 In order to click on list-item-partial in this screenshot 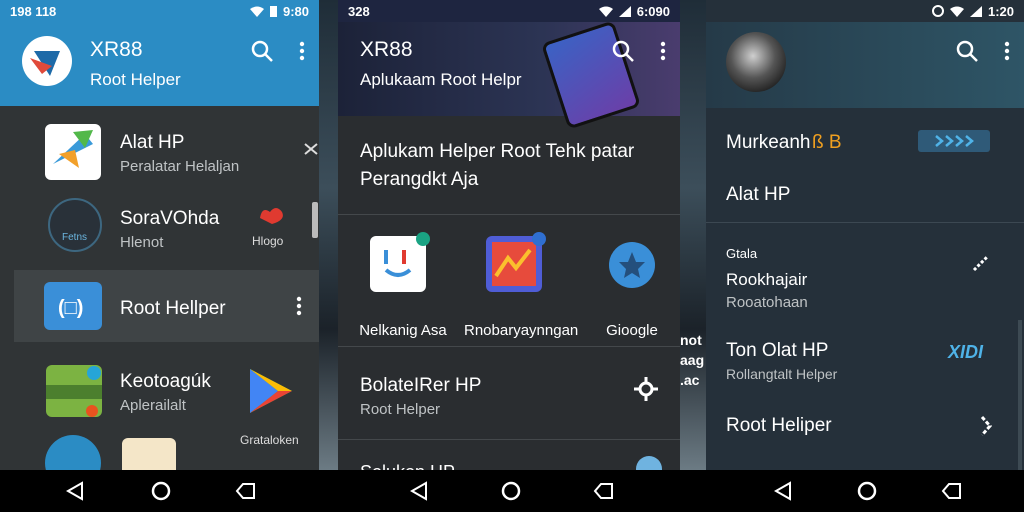, I will do `click(159, 451)`.